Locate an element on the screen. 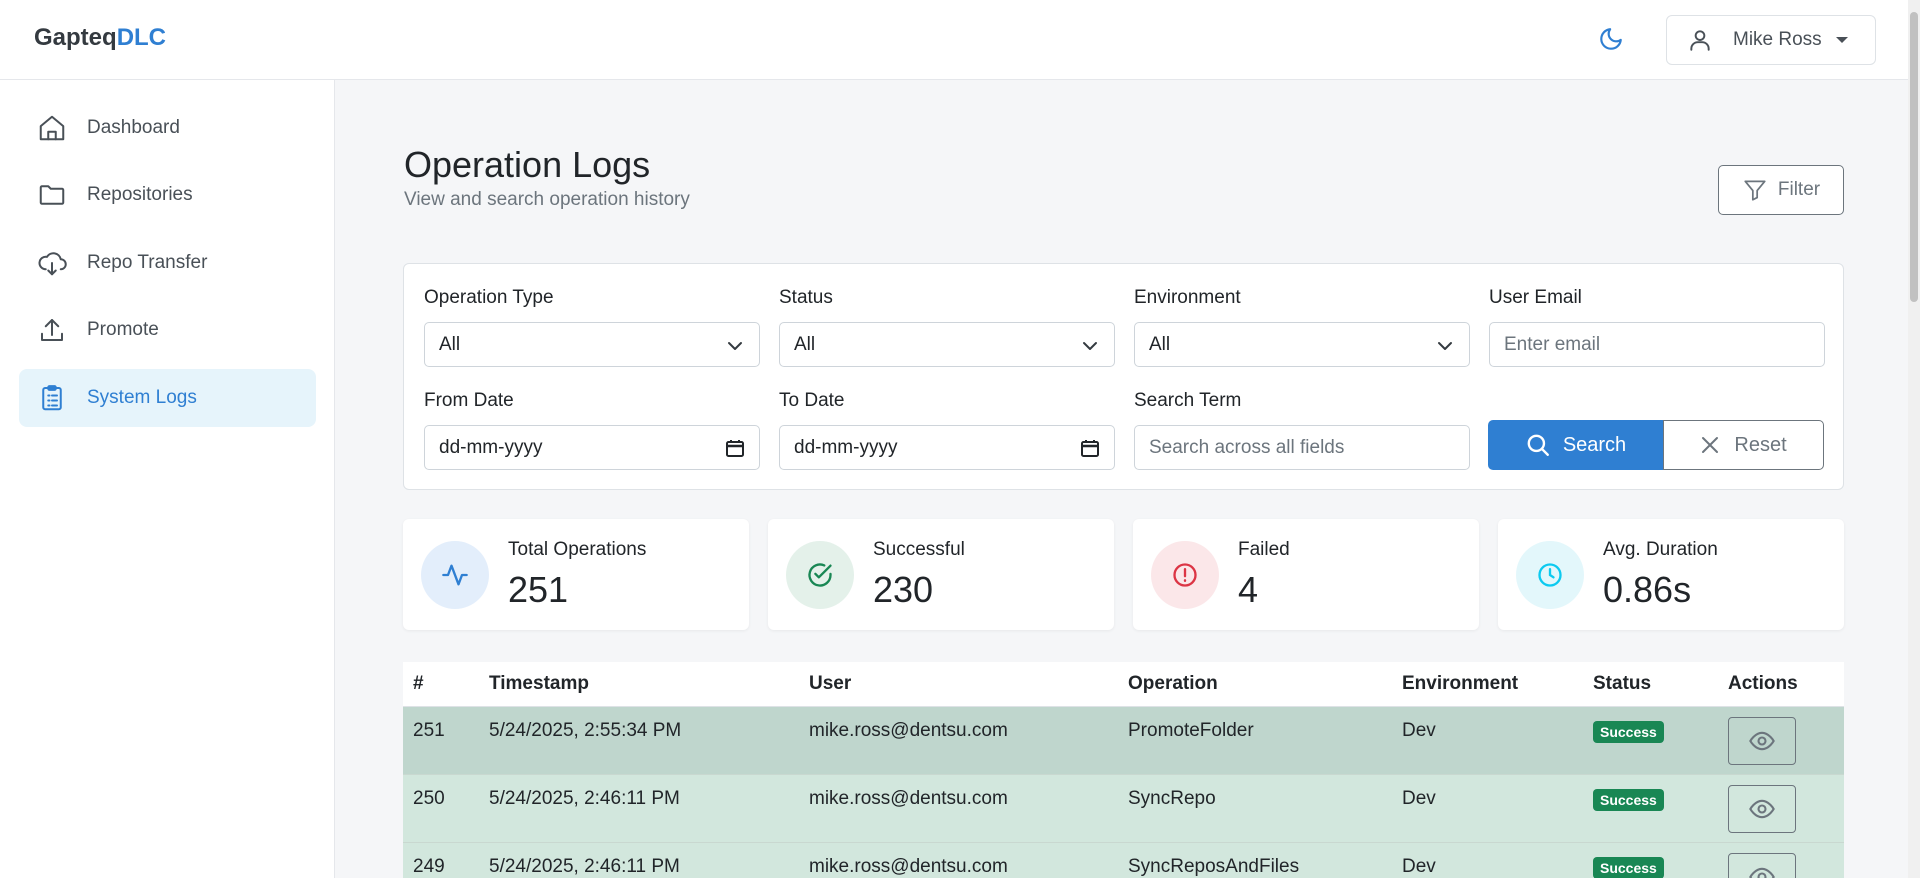 The width and height of the screenshot is (1920, 878). search-term-placeholder: Search across all fields is located at coordinates (1247, 447).